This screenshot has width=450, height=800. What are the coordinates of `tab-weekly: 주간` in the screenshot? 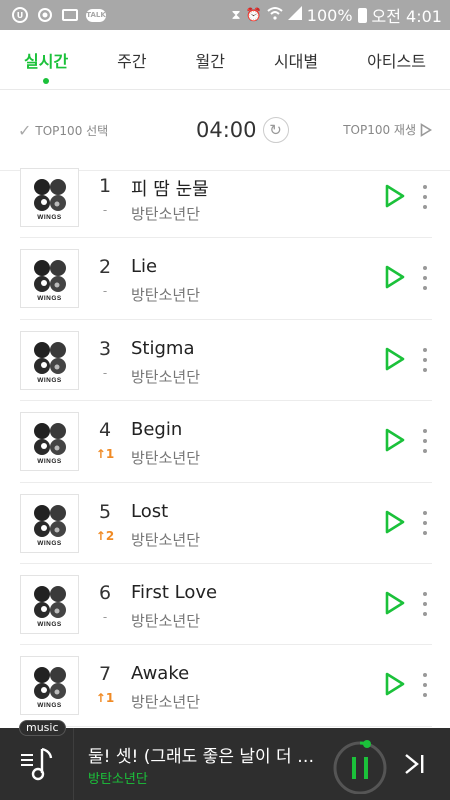 It's located at (131, 60).